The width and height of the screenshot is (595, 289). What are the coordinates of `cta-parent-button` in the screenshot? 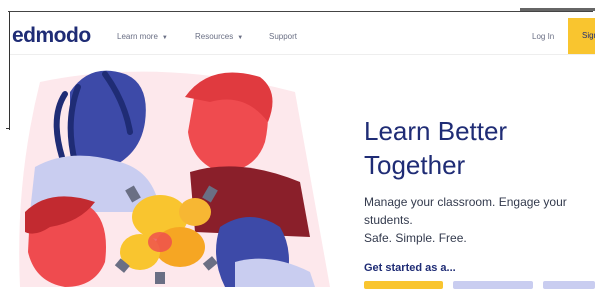 It's located at (569, 285).